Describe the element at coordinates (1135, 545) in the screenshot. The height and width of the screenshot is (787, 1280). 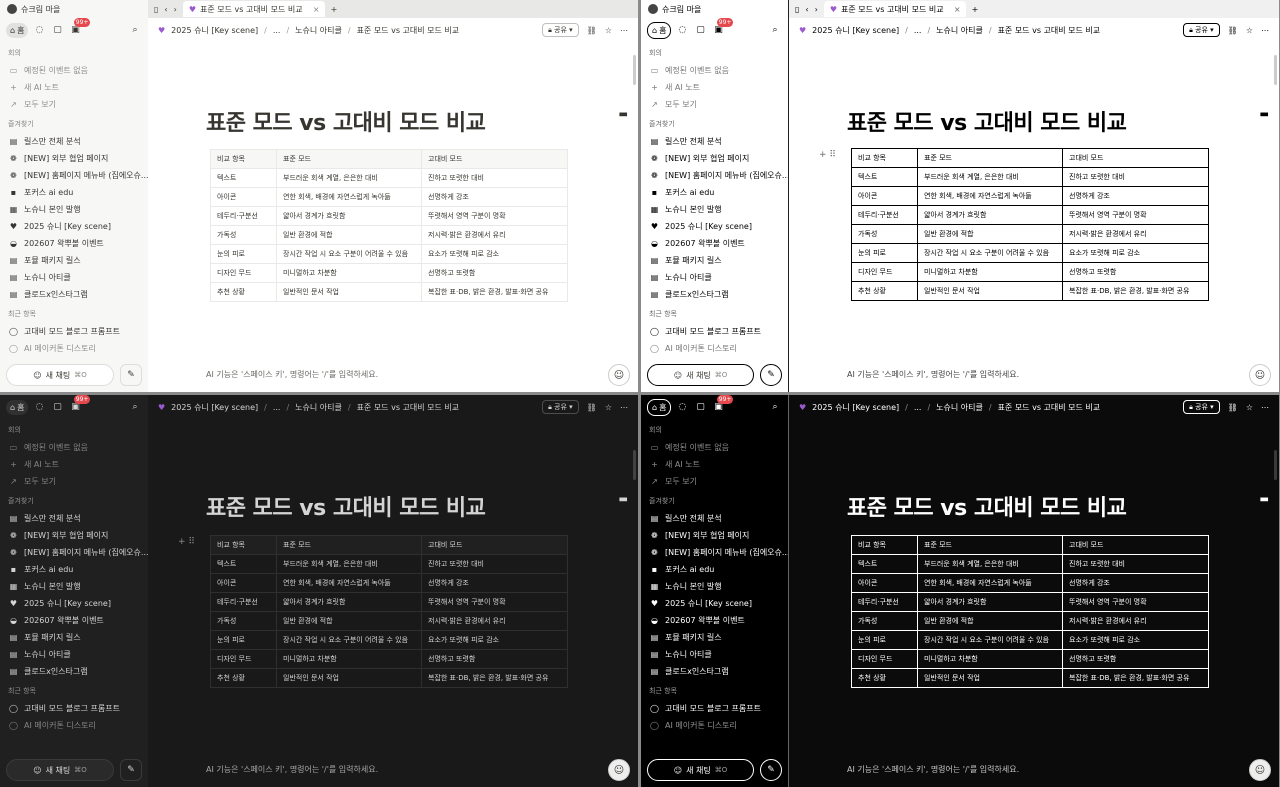
I see `table-header-cell: 고대비 모드` at that location.